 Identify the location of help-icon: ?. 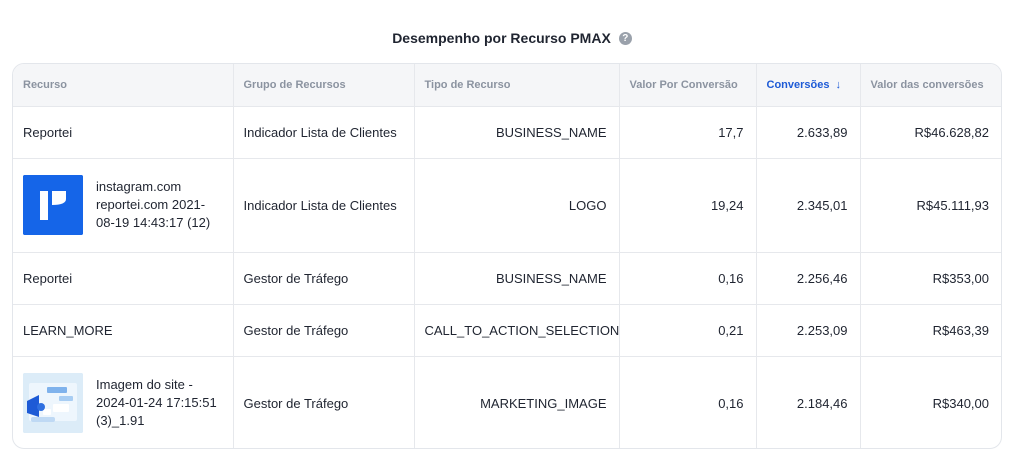
(625, 38).